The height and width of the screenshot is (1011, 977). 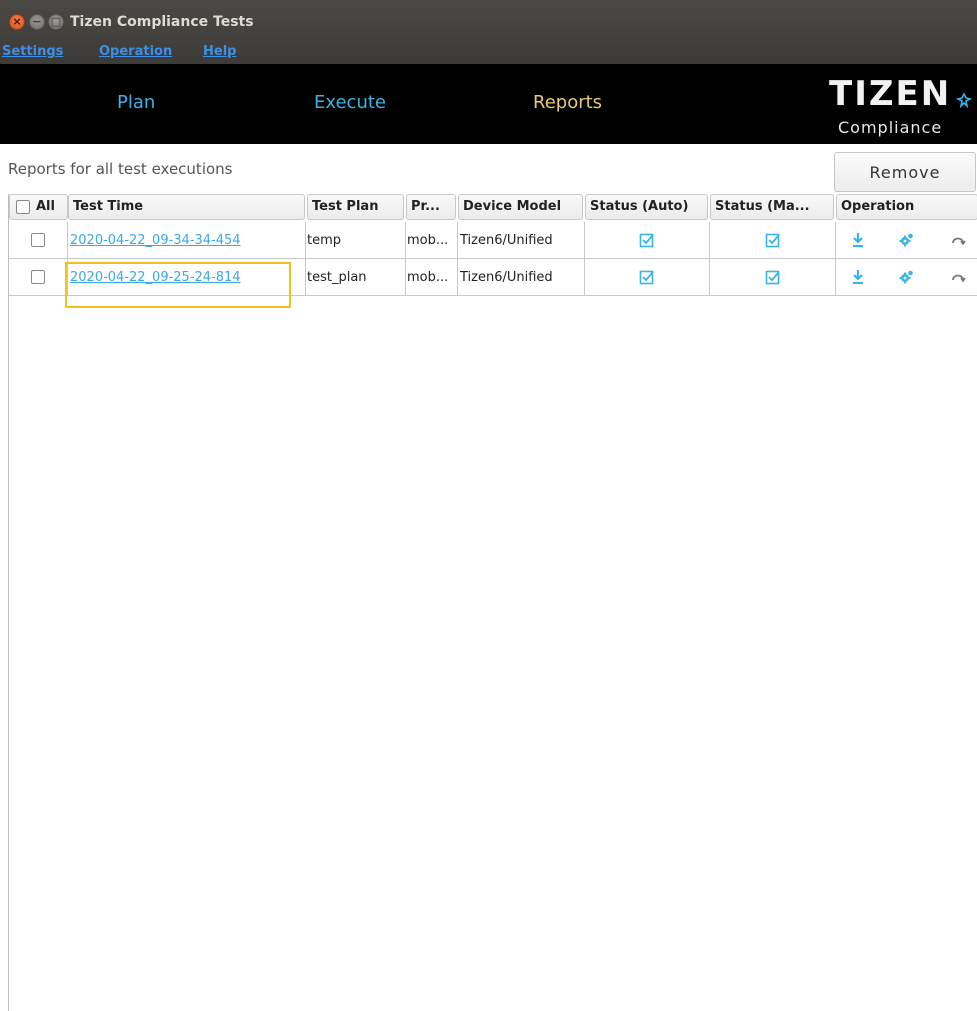 I want to click on tab-plan: Plan, so click(x=136, y=102).